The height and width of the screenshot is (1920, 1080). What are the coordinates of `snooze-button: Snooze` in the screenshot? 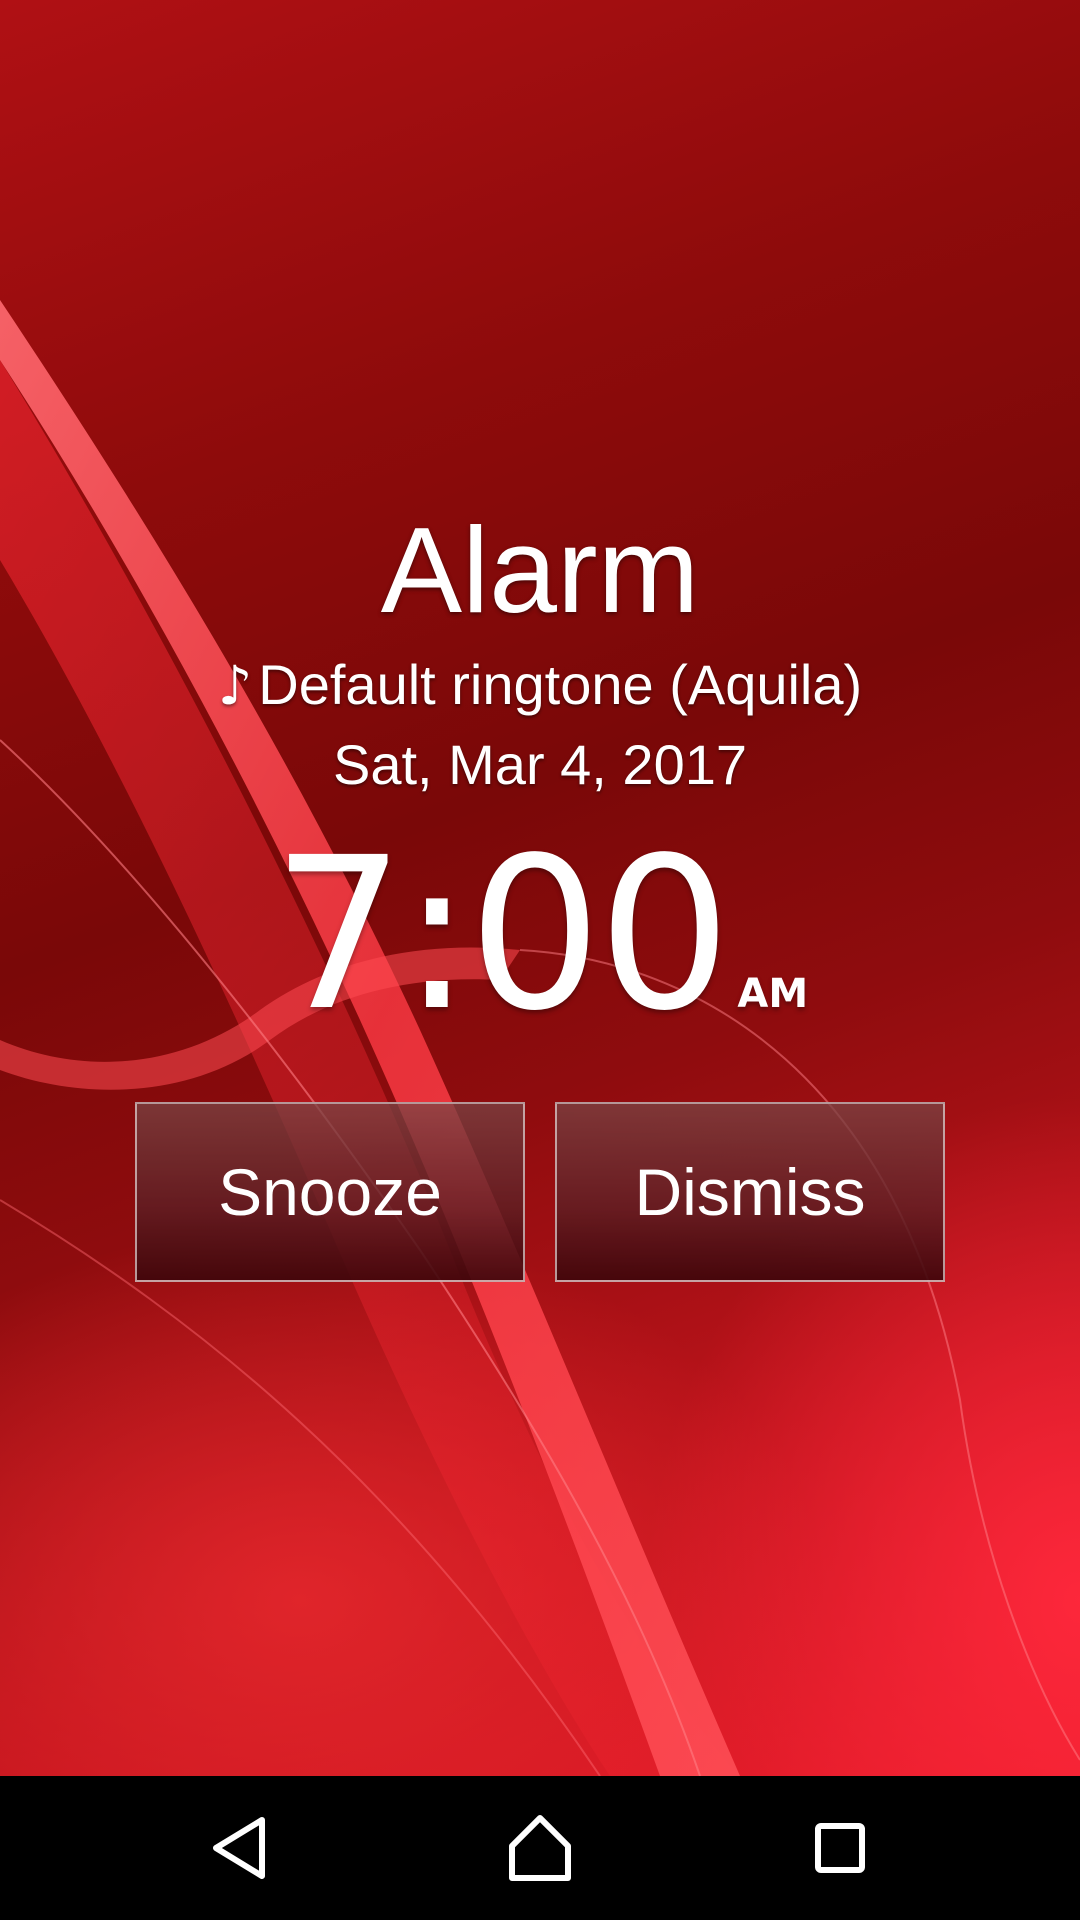 It's located at (330, 1192).